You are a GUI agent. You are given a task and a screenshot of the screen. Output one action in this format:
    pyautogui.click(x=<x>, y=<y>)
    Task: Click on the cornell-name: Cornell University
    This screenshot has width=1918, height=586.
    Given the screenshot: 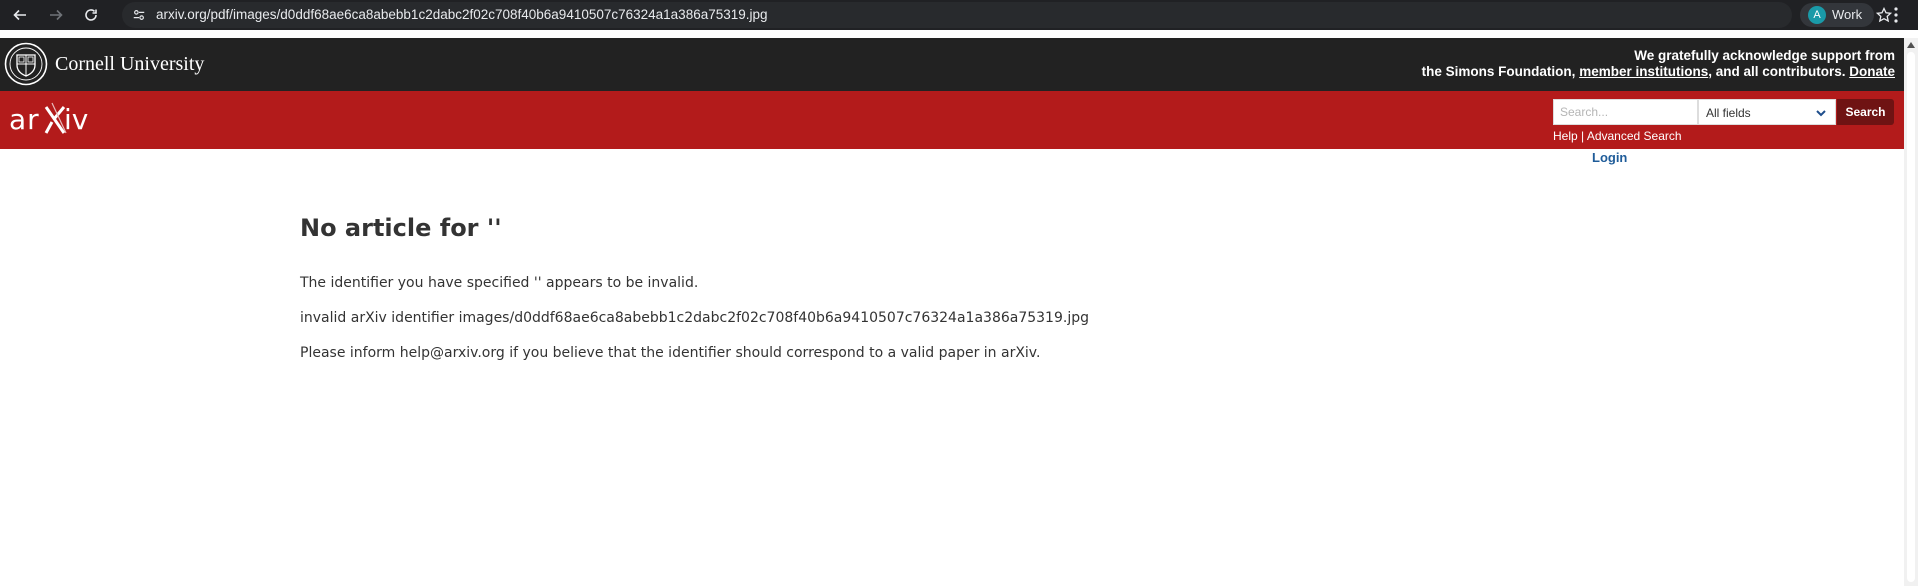 What is the action you would take?
    pyautogui.click(x=129, y=64)
    